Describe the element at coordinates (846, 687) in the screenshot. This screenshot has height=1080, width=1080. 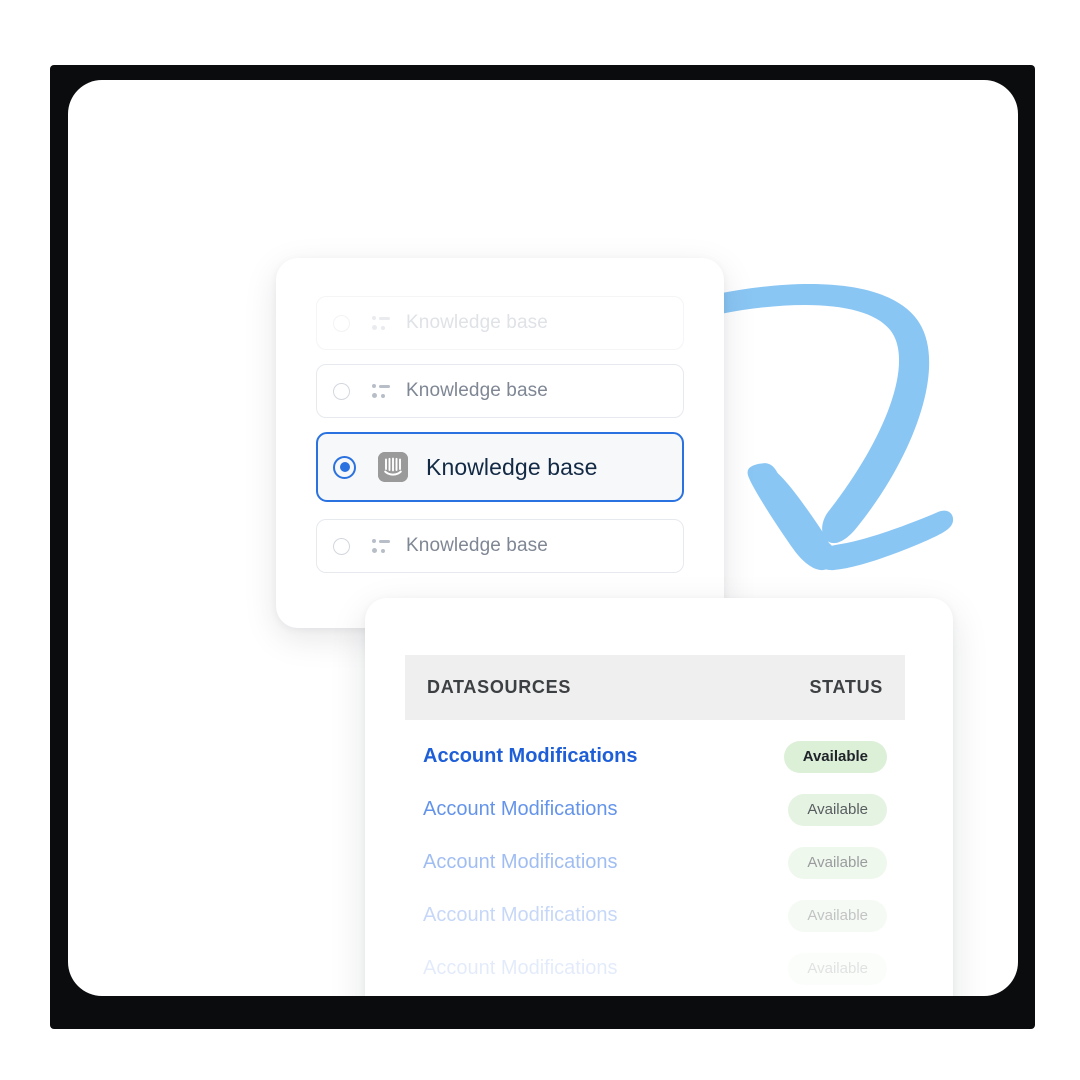
I see `column-header-status: STATUS` at that location.